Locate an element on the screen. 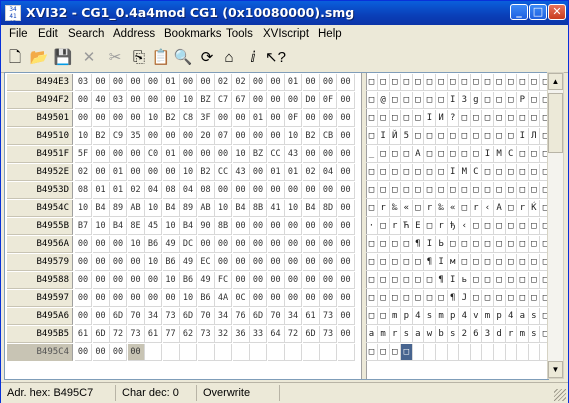  ascii-cell: ¶ is located at coordinates (430, 262).